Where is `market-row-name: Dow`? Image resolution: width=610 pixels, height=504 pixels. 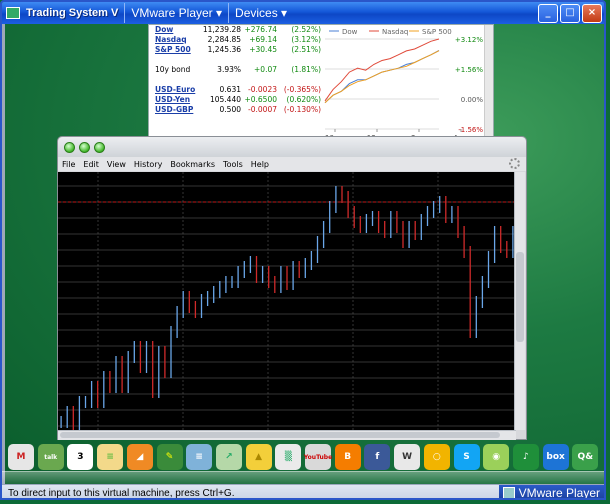
market-row-name: Dow is located at coordinates (176, 30).